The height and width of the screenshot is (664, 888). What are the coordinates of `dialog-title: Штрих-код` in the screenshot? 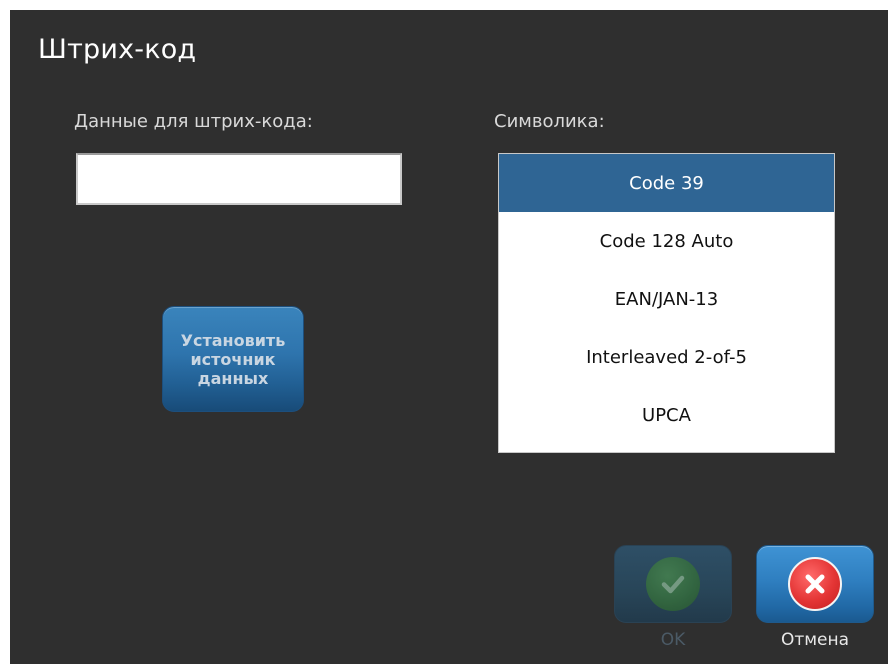 It's located at (117, 49).